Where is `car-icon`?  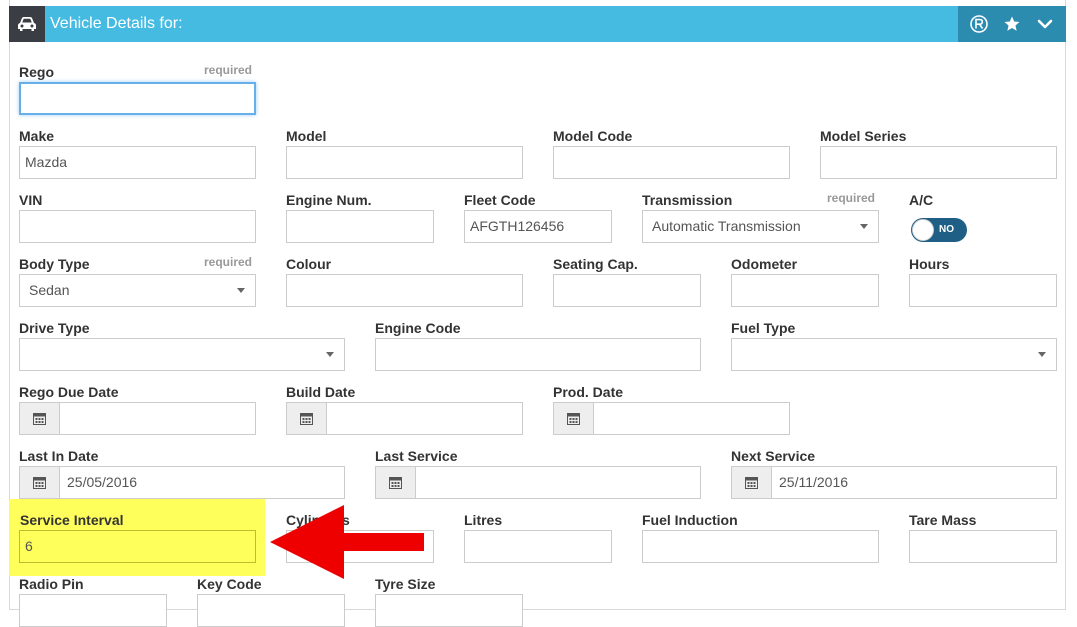 car-icon is located at coordinates (27, 24).